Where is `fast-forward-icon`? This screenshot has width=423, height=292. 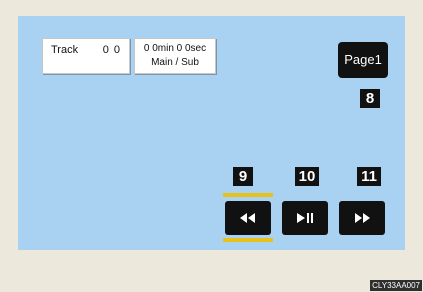
fast-forward-icon is located at coordinates (362, 218).